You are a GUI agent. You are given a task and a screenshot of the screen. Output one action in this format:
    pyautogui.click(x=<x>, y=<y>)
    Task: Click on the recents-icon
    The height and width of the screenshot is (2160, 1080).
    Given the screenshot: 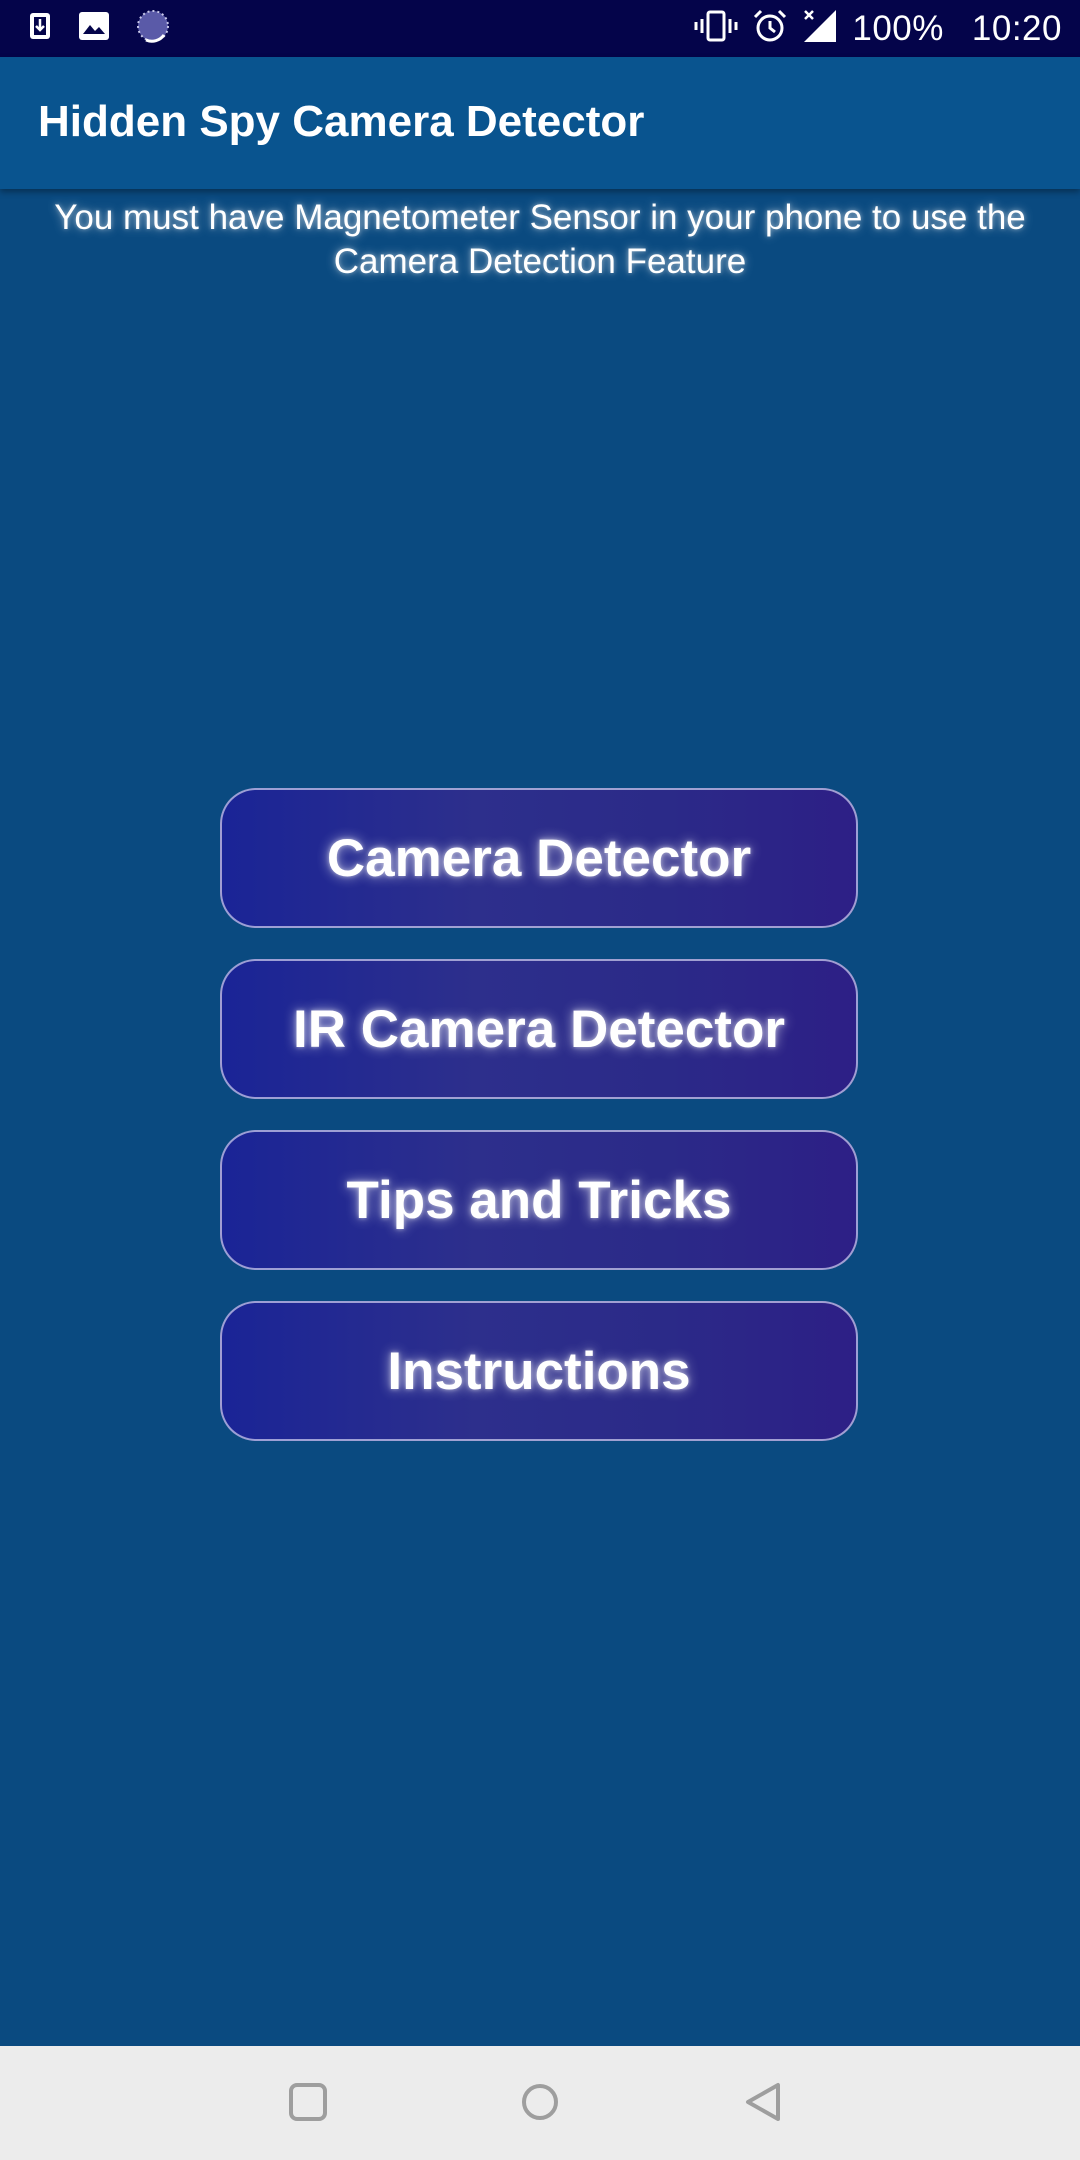 What is the action you would take?
    pyautogui.click(x=308, y=2104)
    